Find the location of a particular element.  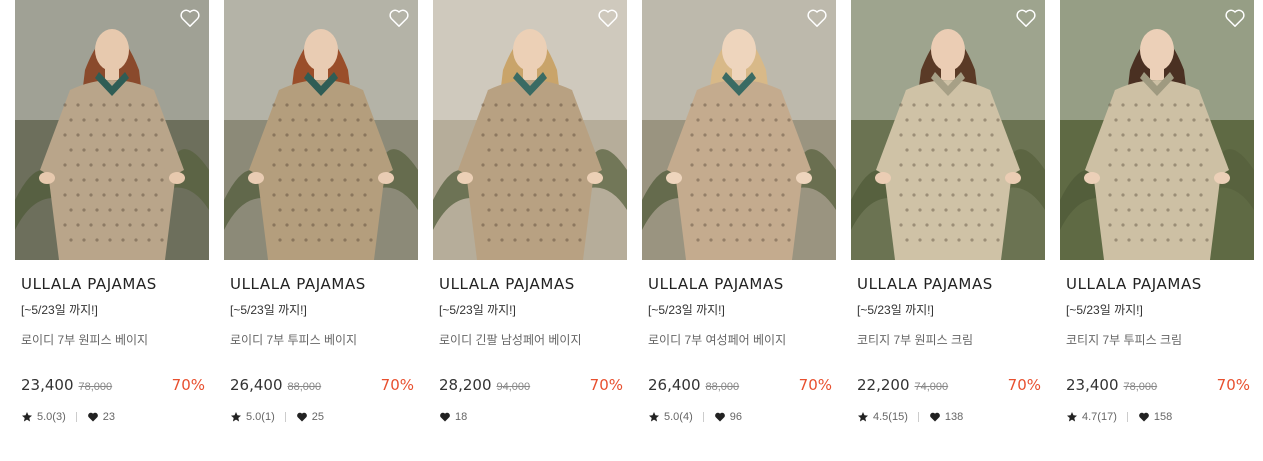

likes-count: 23 is located at coordinates (108, 417).